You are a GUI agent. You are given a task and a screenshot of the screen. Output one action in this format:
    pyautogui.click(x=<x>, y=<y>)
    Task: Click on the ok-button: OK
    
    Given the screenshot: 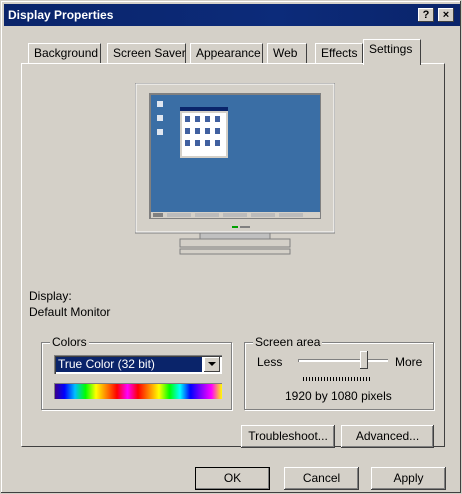 What is the action you would take?
    pyautogui.click(x=232, y=478)
    